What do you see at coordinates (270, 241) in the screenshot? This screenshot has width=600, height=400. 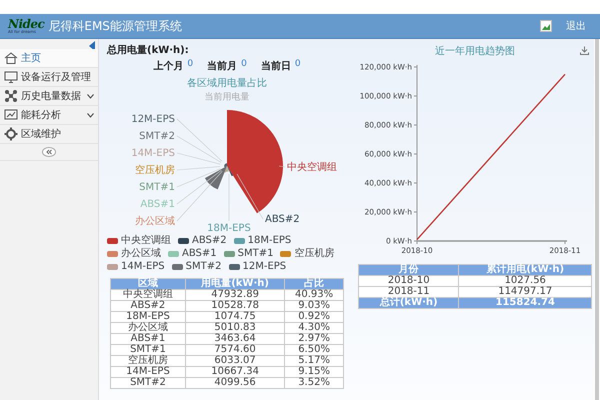 I see `legend-label: 18M-EPS` at bounding box center [270, 241].